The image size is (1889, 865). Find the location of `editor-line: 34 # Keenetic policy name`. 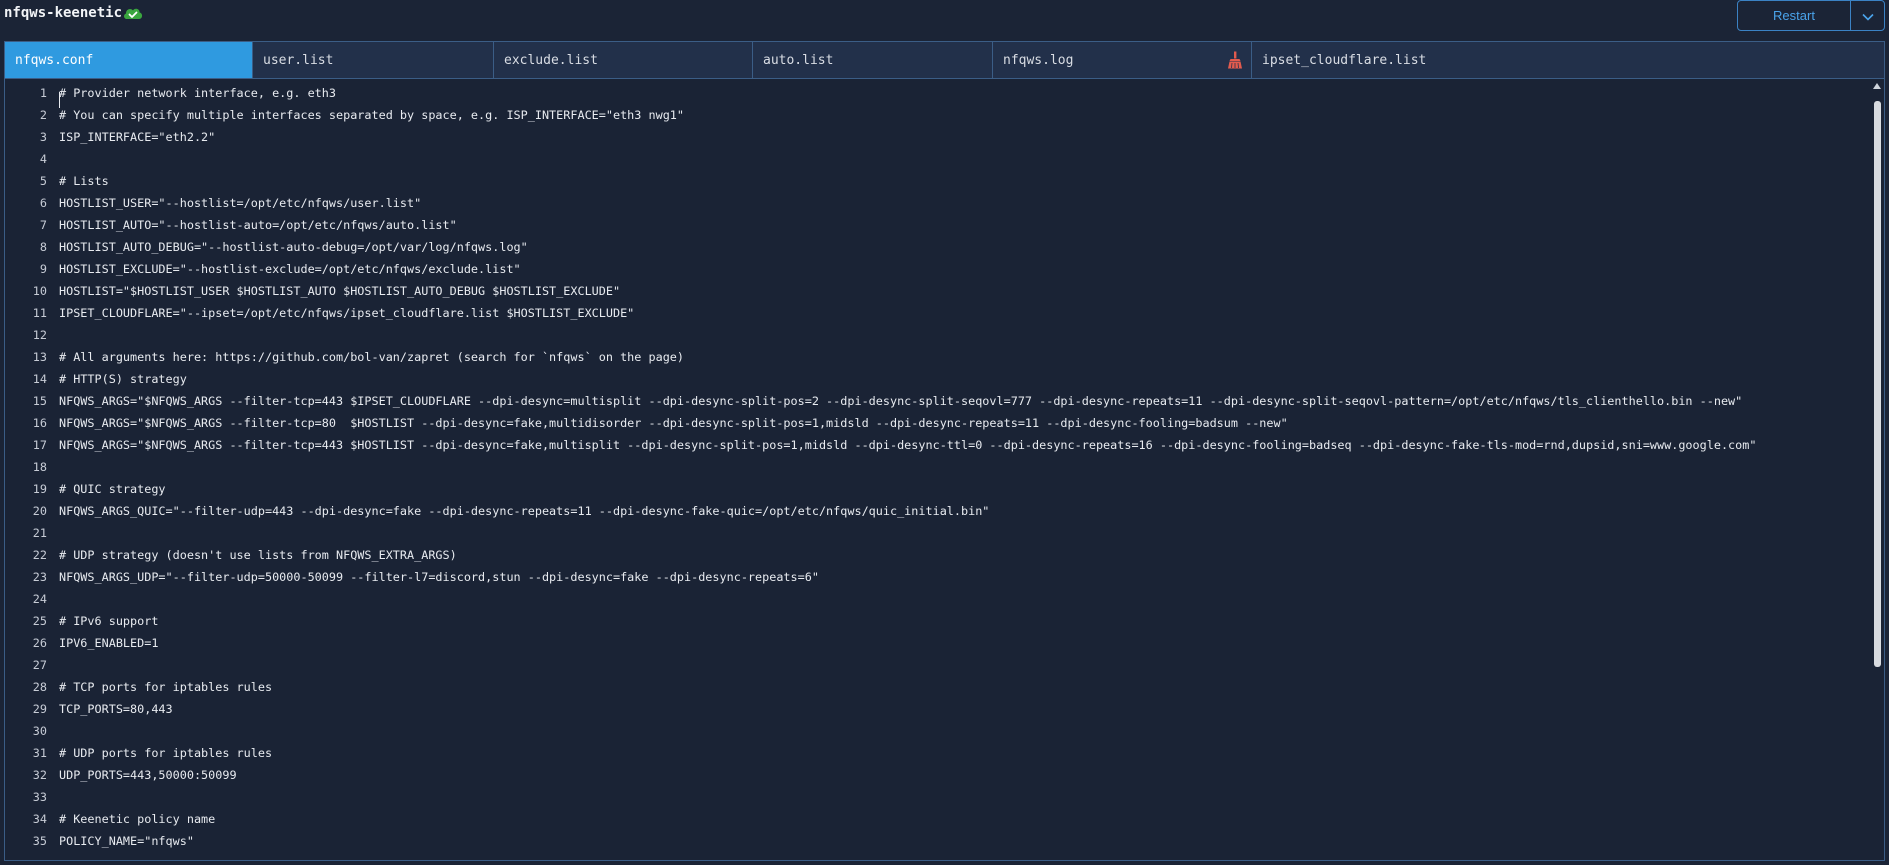

editor-line: 34 # Keenetic policy name is located at coordinates (935, 819).